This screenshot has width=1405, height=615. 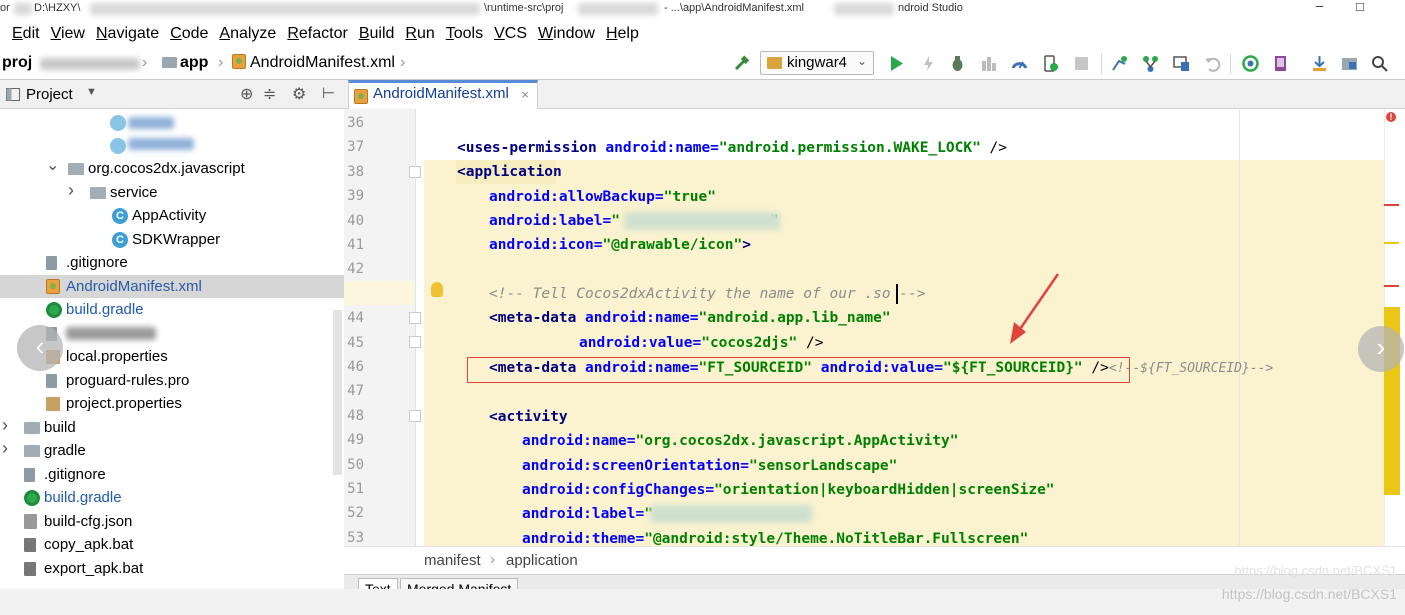 What do you see at coordinates (355, 123) in the screenshot?
I see `line-number: 36` at bounding box center [355, 123].